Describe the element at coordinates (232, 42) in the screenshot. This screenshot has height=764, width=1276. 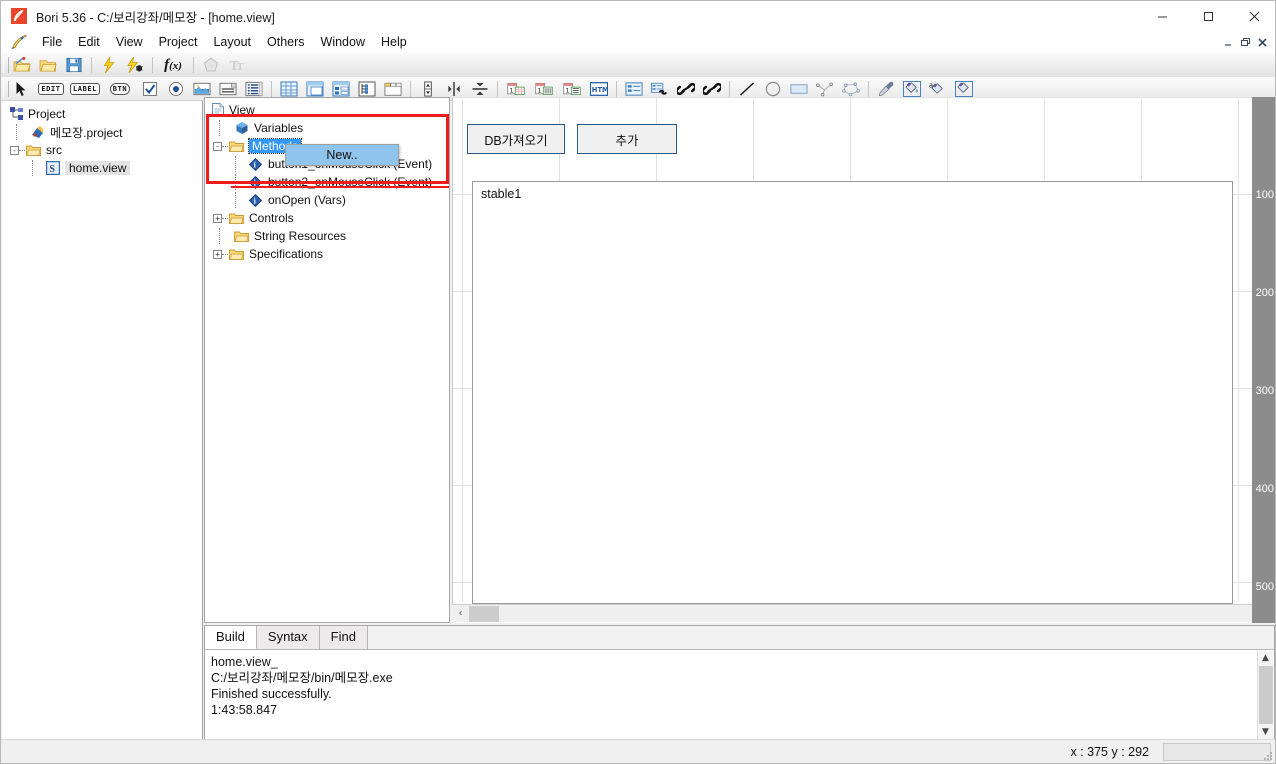
I see `menu-item-layout: Layout` at that location.